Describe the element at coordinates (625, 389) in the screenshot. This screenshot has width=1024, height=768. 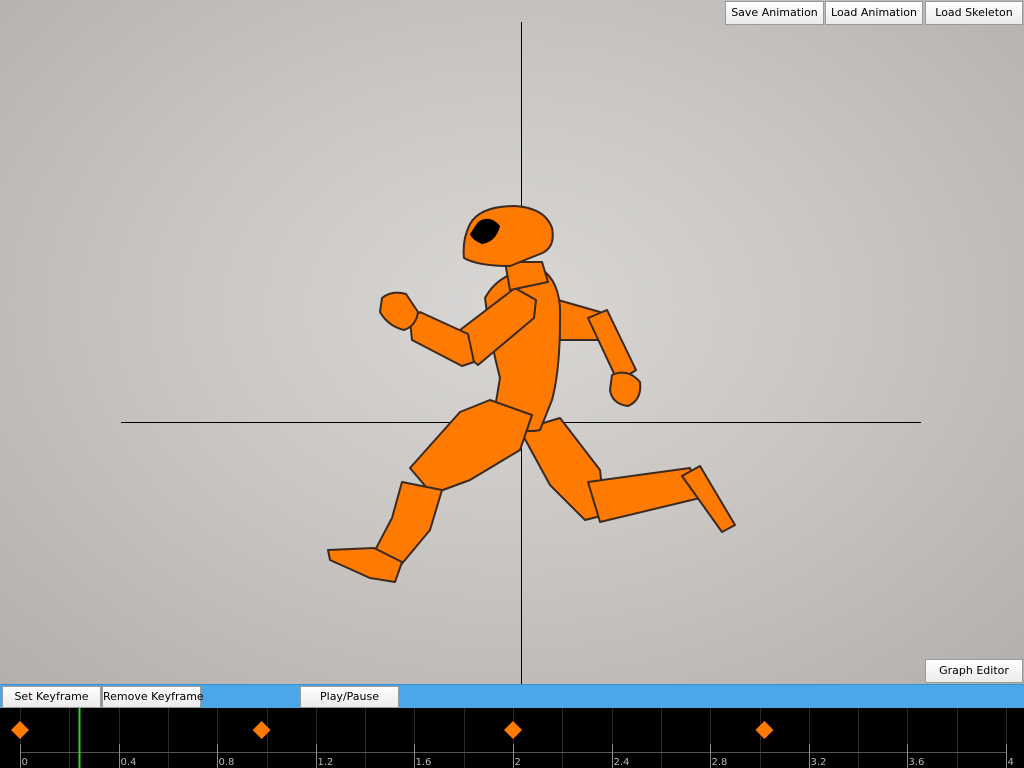
I see `back-hand` at that location.